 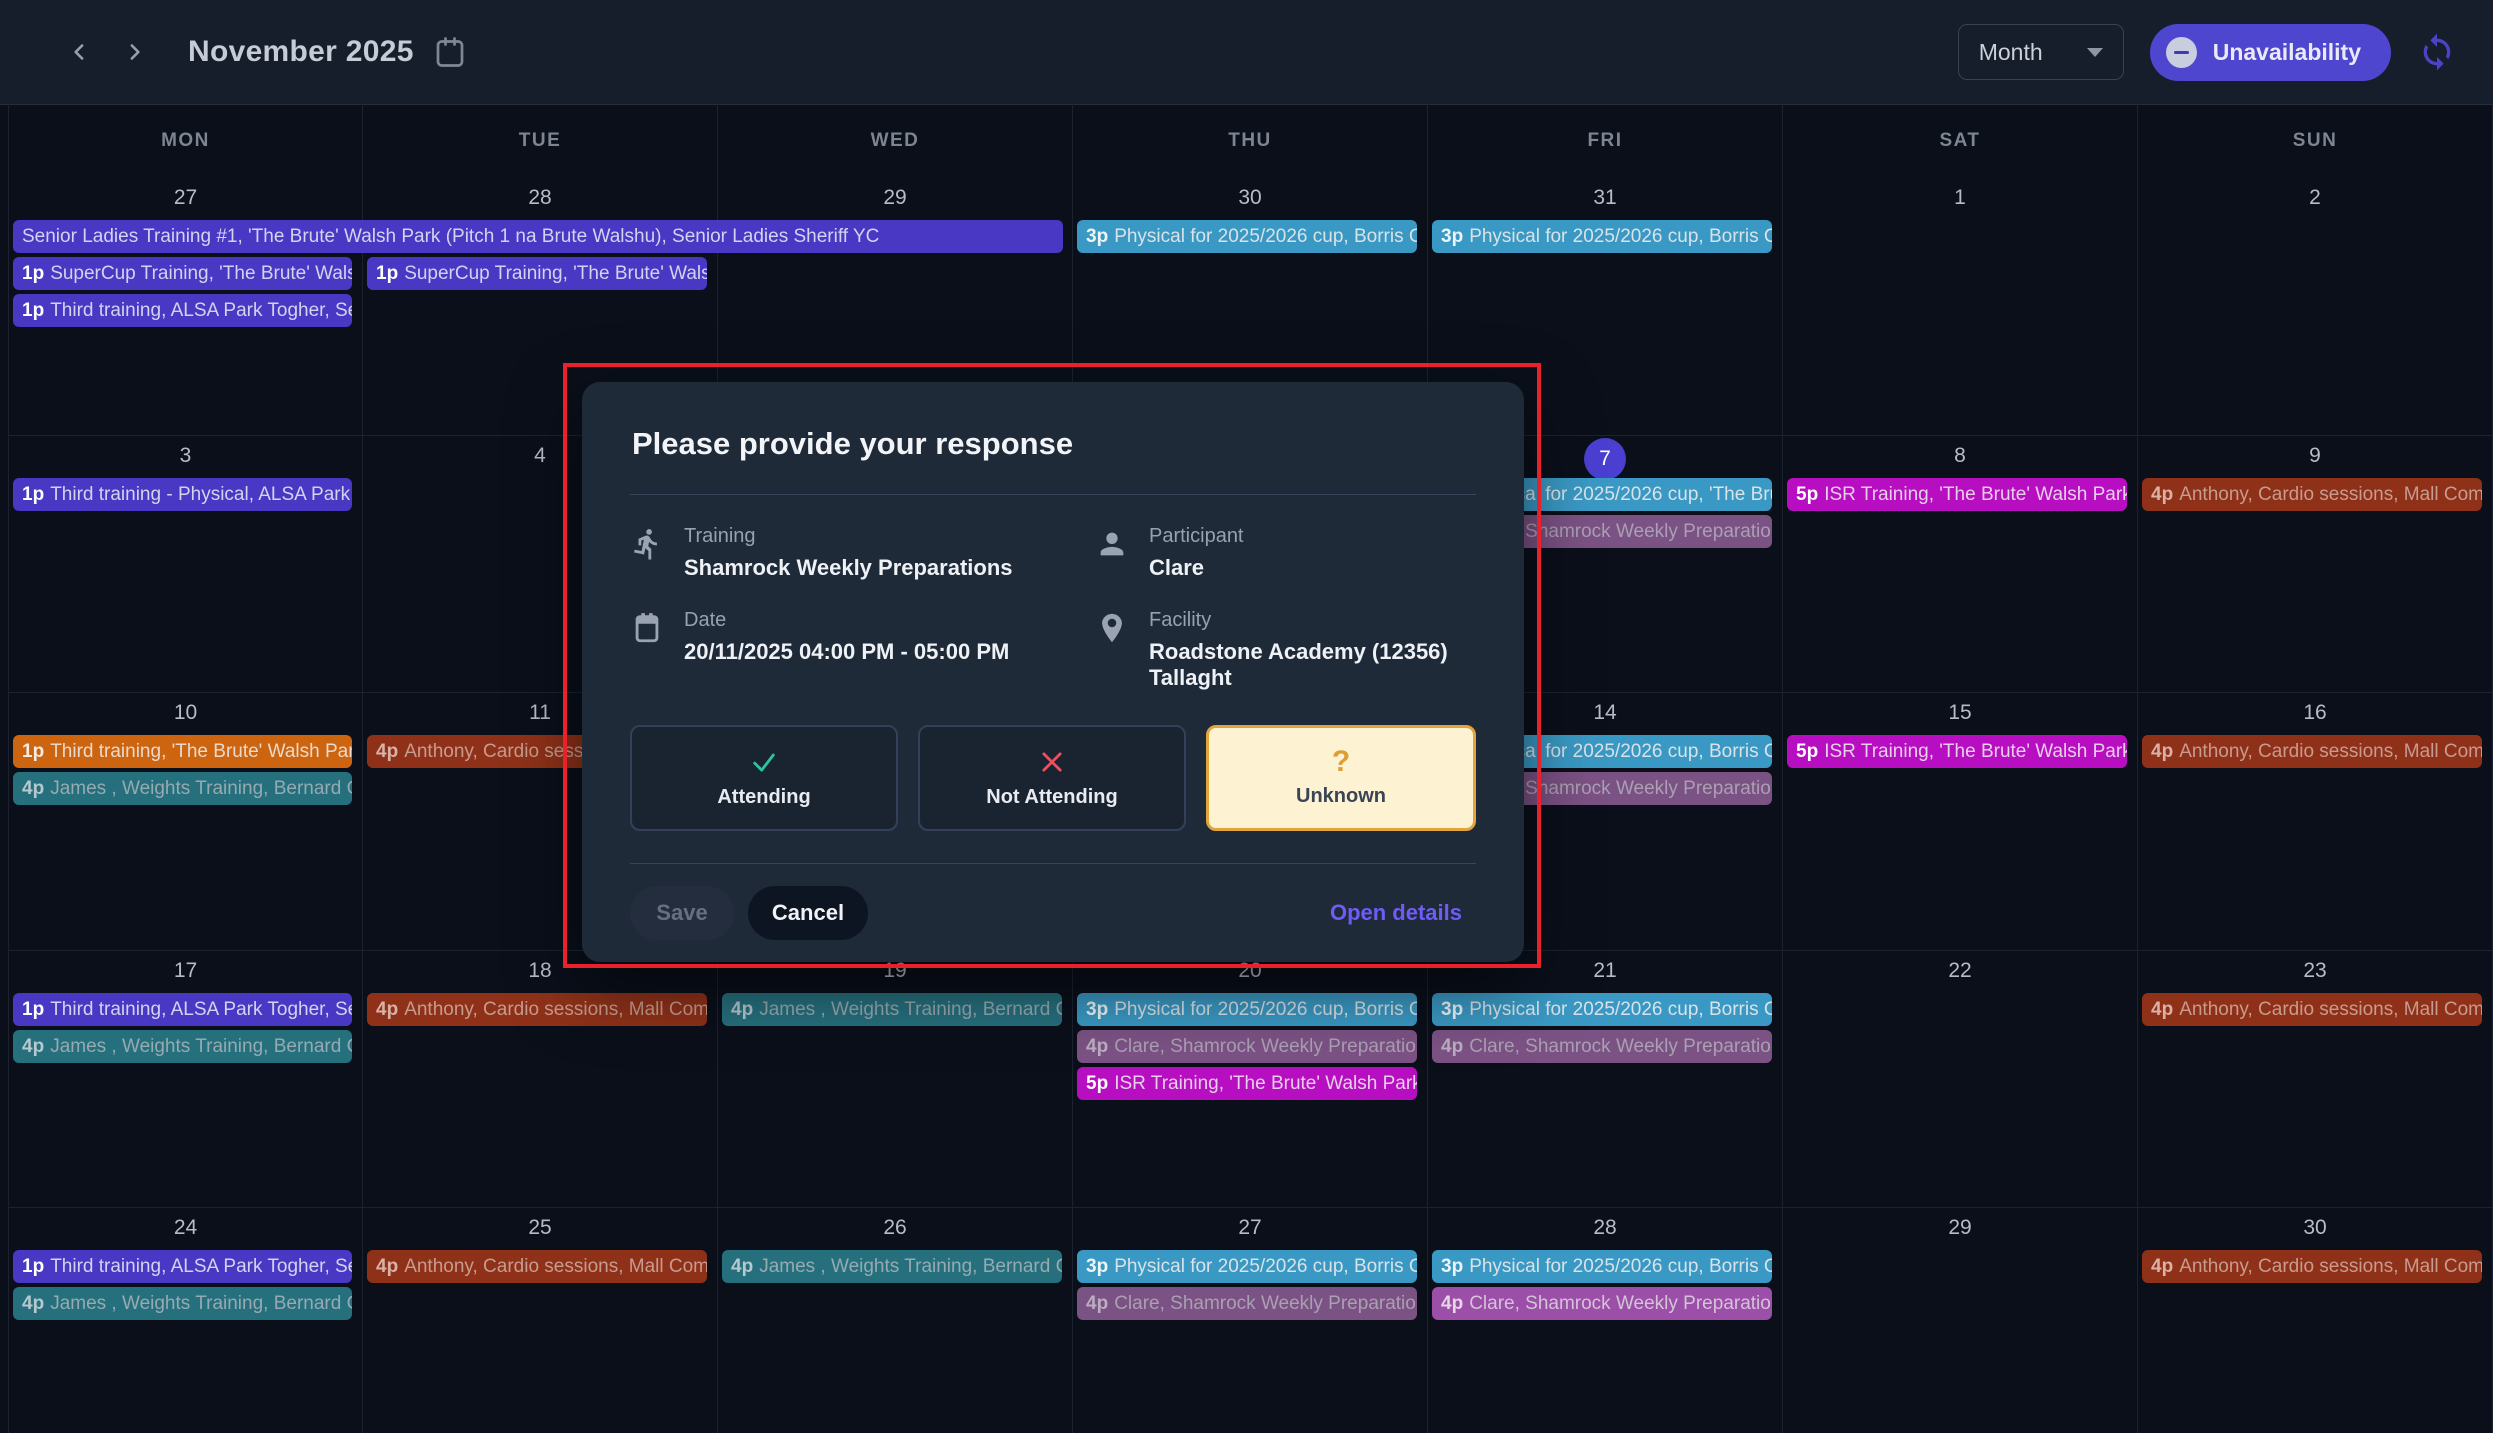 What do you see at coordinates (808, 913) in the screenshot?
I see `cancel-button: Cancel` at bounding box center [808, 913].